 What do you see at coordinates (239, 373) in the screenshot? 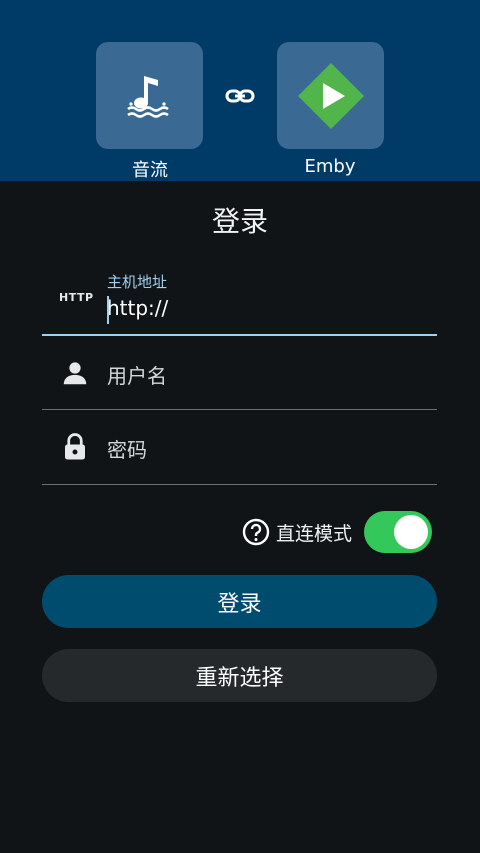
I see `username-field: 用户名` at bounding box center [239, 373].